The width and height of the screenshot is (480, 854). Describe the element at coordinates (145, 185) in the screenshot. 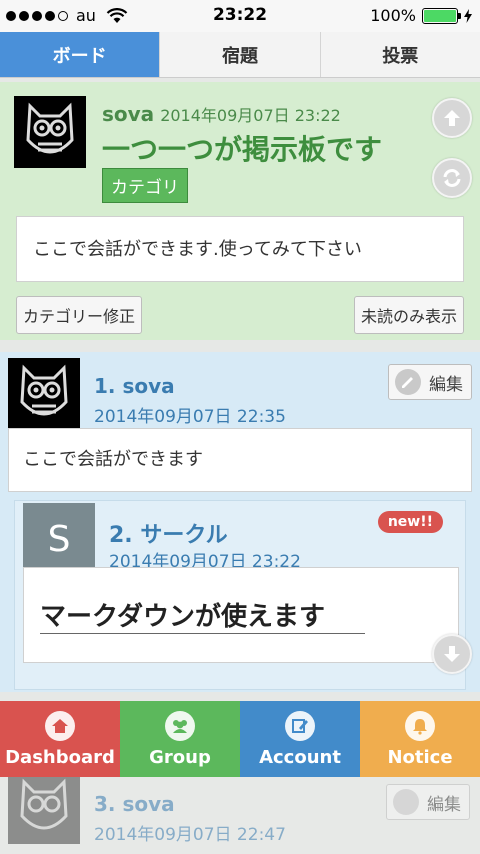

I see `category-badge: カテゴリ` at that location.